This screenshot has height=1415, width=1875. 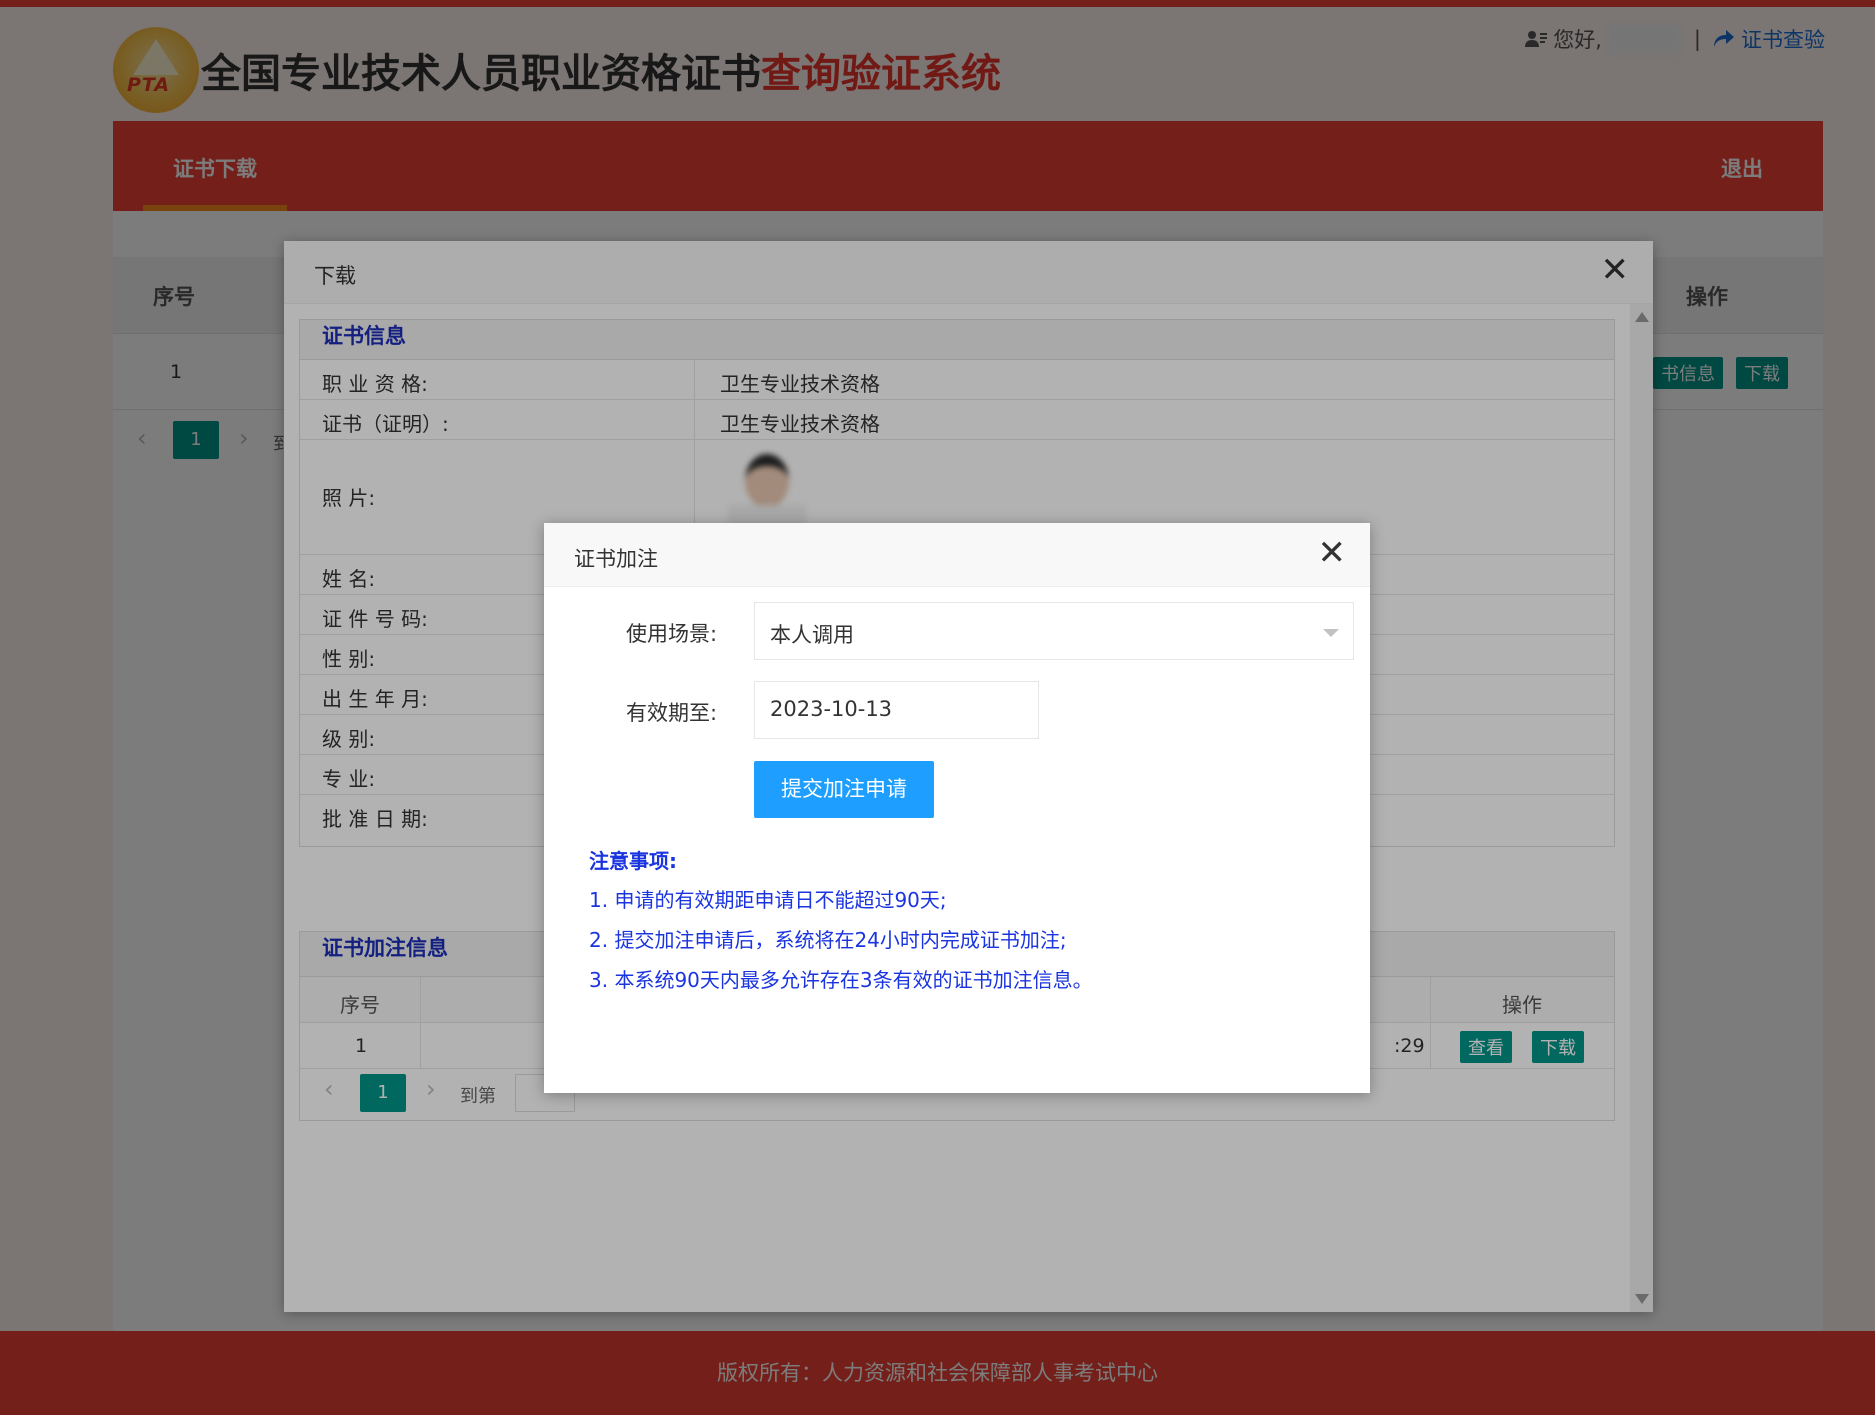 What do you see at coordinates (896, 710) in the screenshot?
I see `valid-until-input: 2023-10-13` at bounding box center [896, 710].